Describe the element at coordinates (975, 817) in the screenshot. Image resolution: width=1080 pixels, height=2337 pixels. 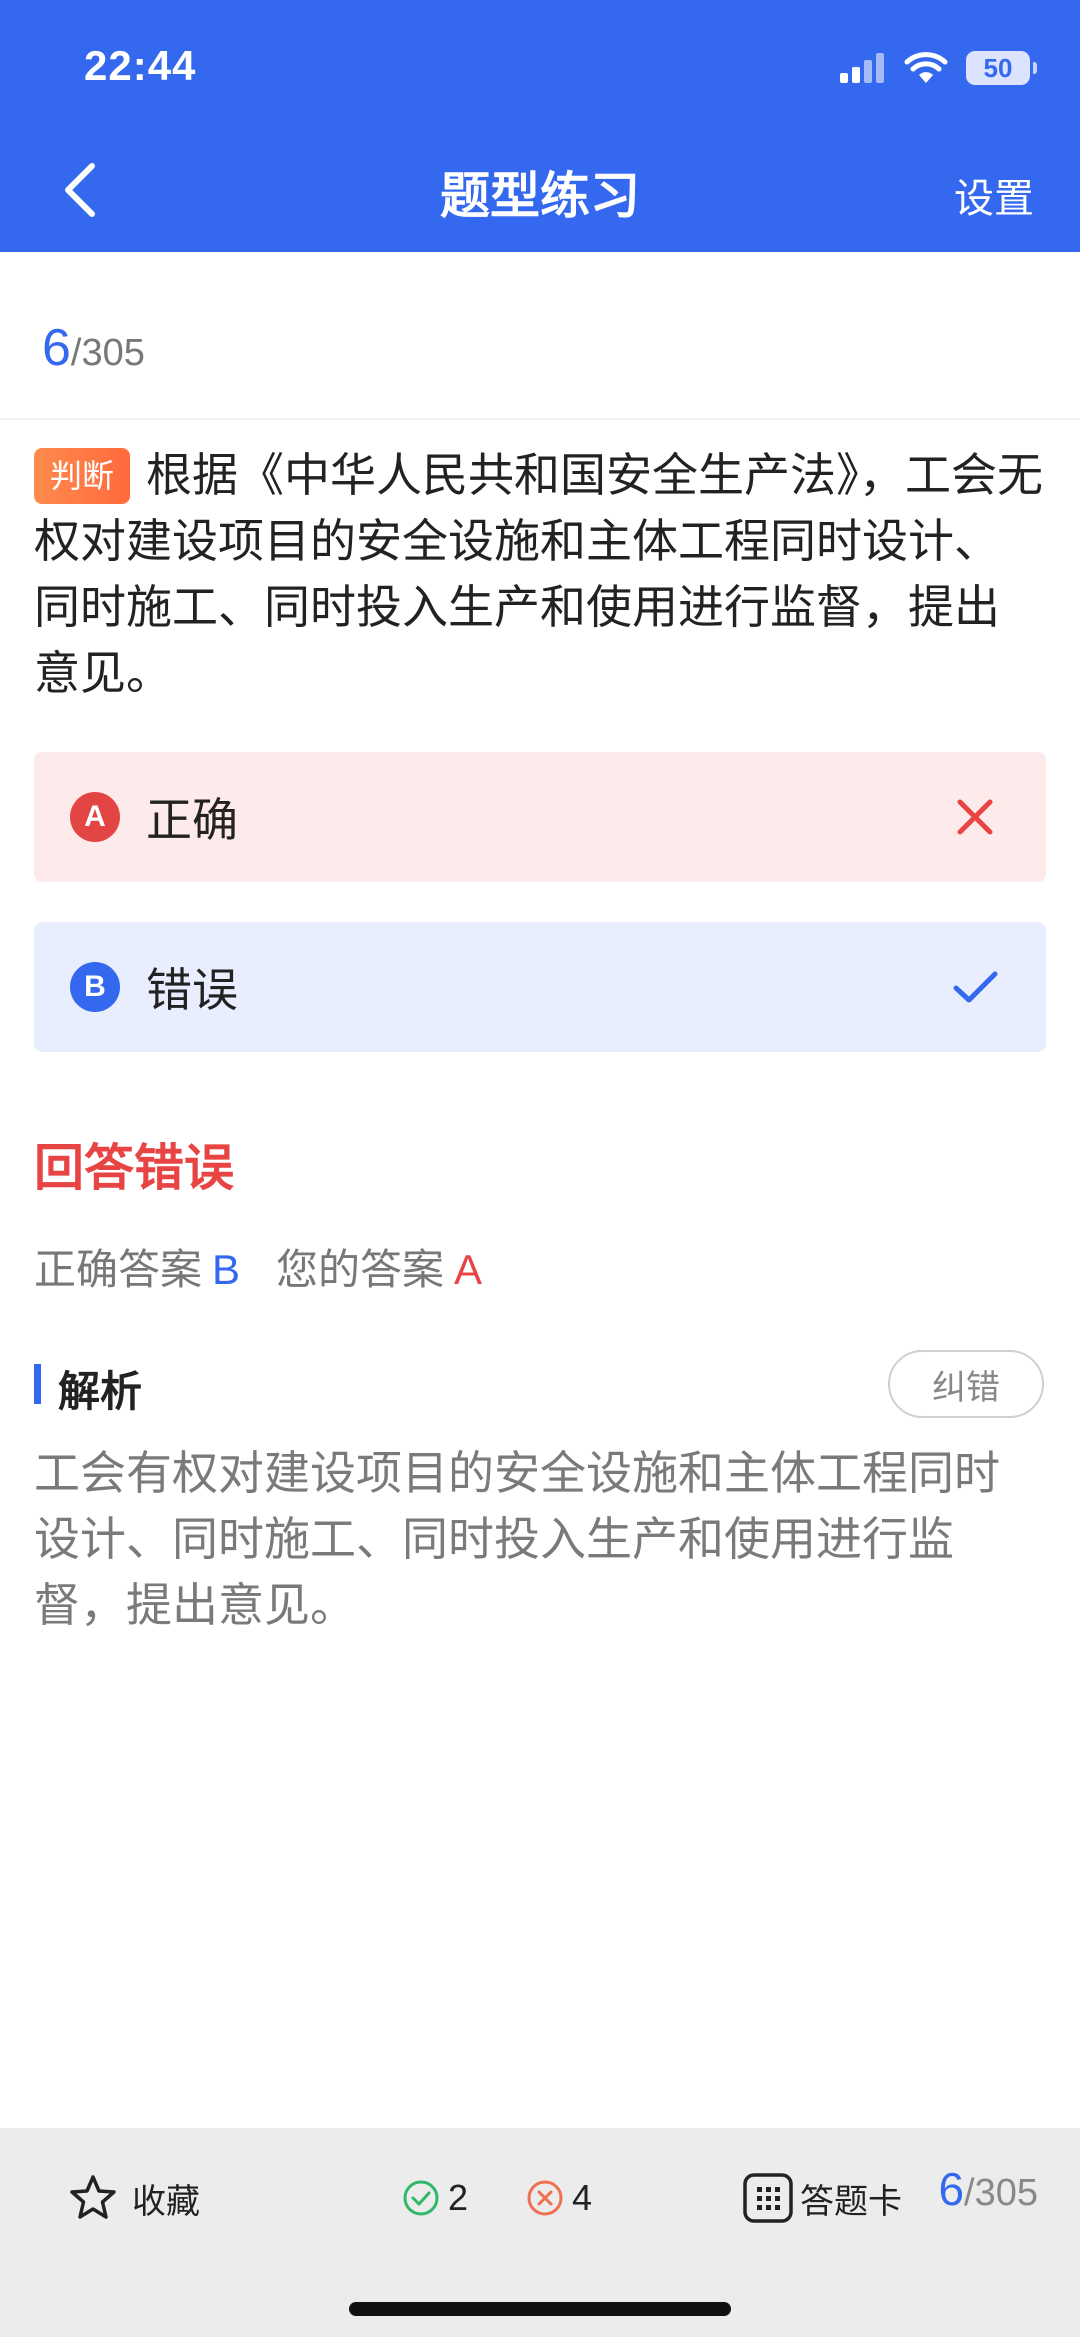
I see `cross-icon` at that location.